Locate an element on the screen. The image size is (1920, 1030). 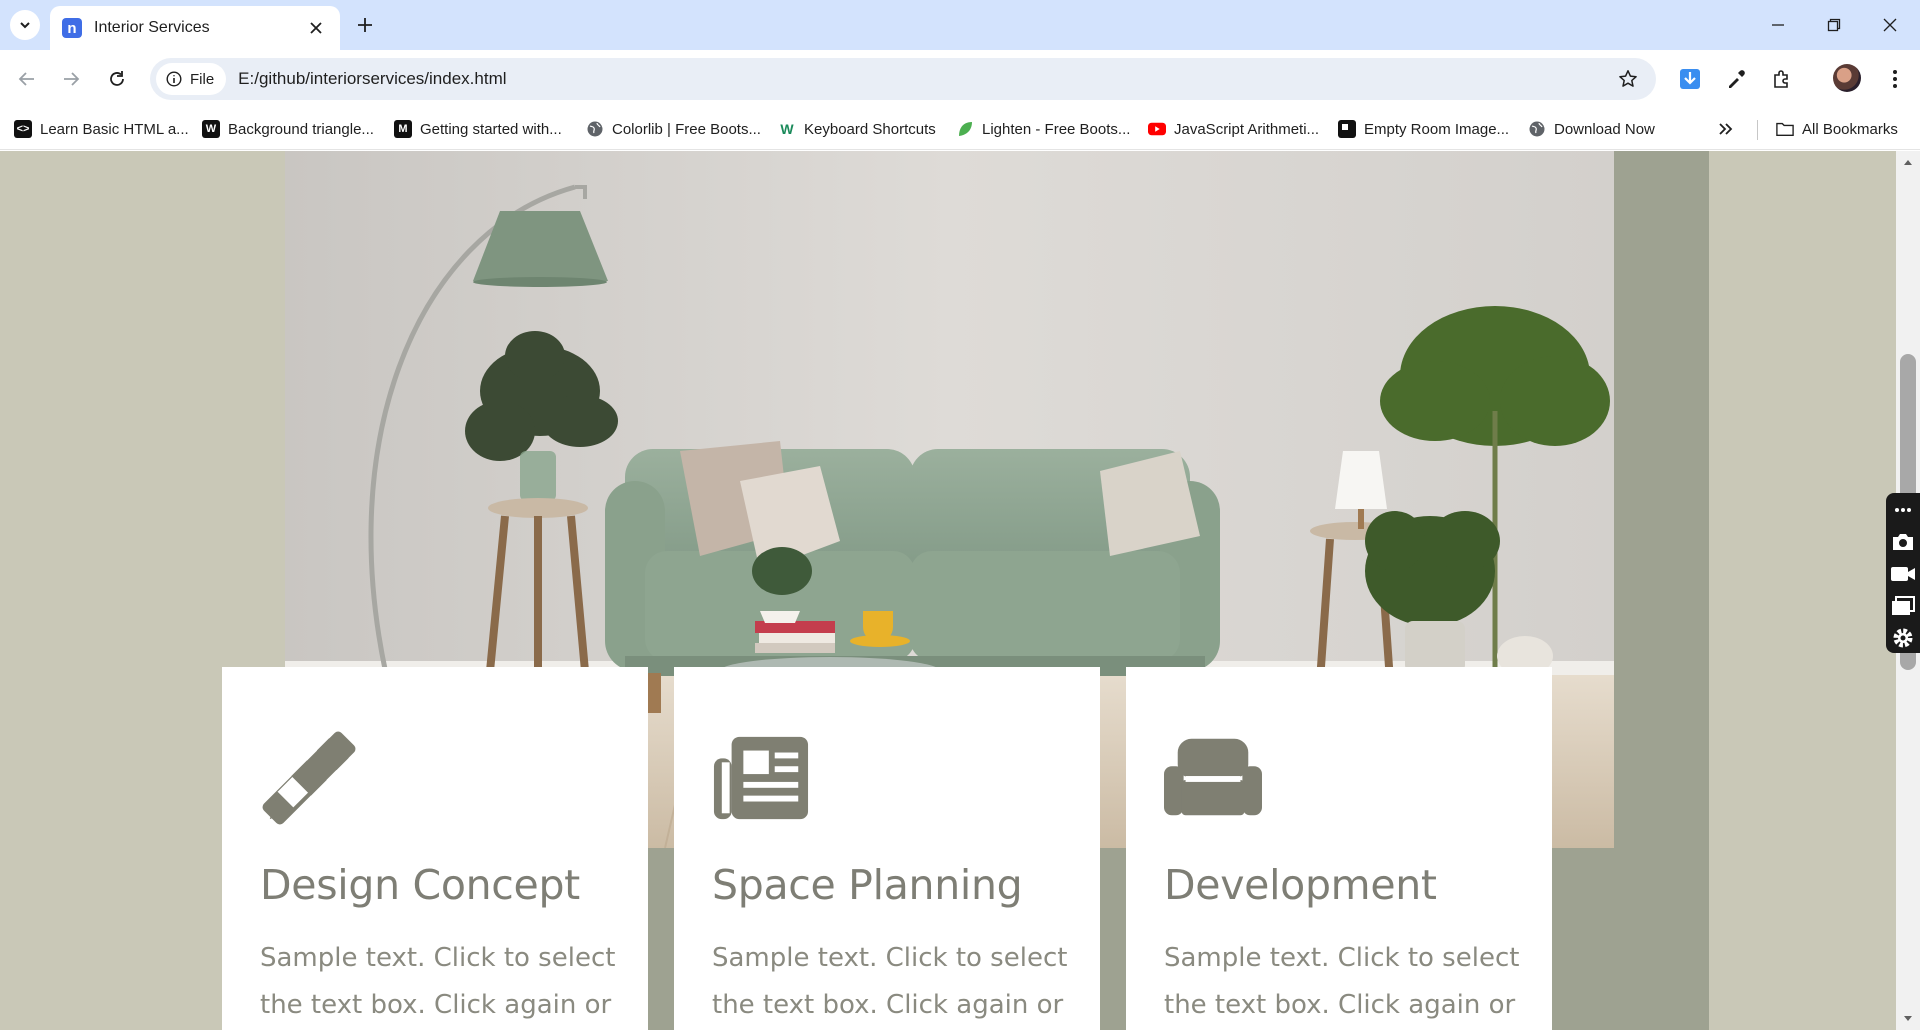
eyedropper-button is located at coordinates (1736, 79).